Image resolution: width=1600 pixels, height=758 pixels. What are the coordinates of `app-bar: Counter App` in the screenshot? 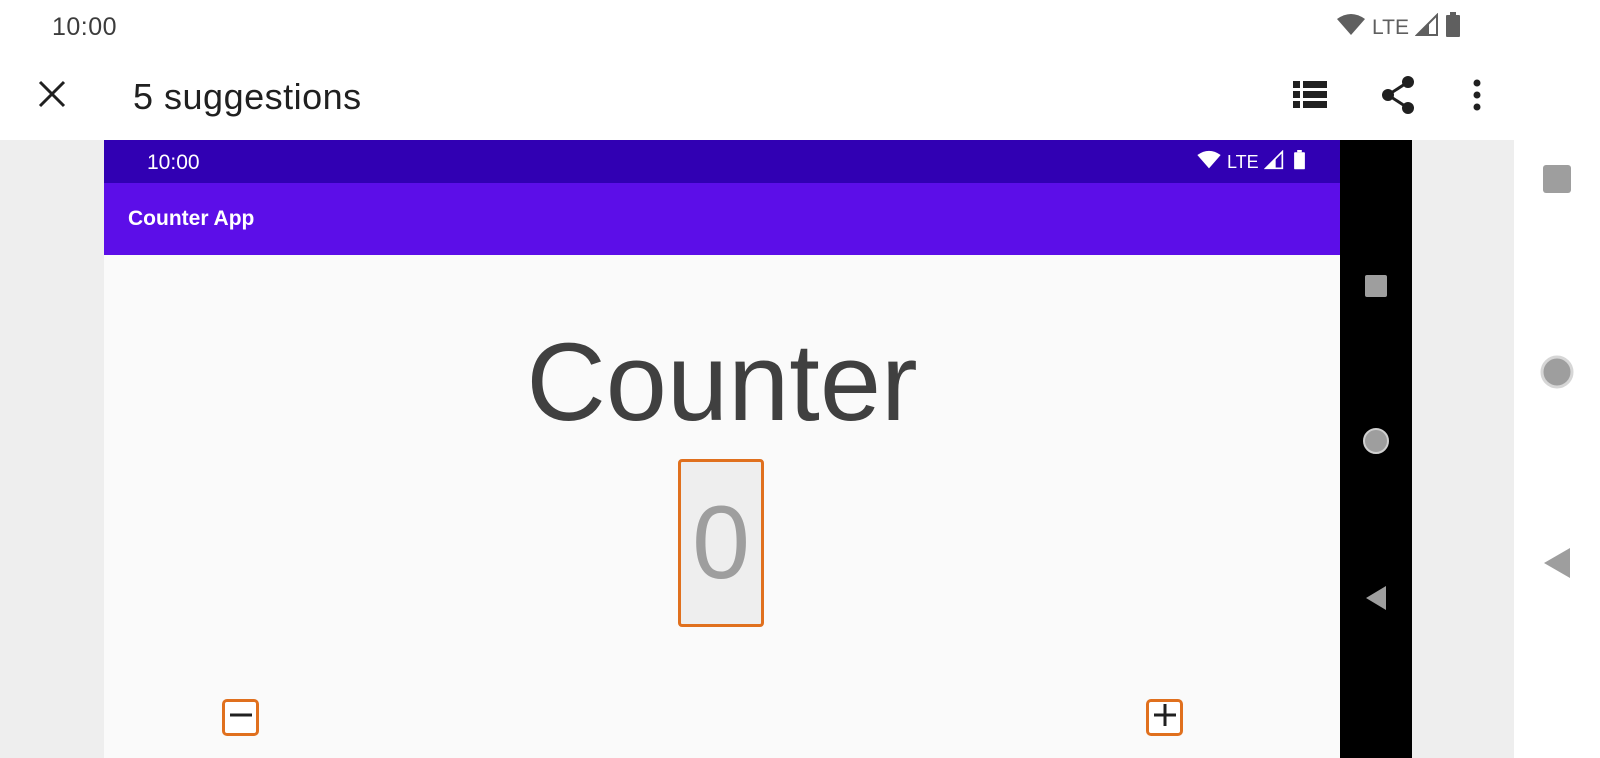 It's located at (722, 219).